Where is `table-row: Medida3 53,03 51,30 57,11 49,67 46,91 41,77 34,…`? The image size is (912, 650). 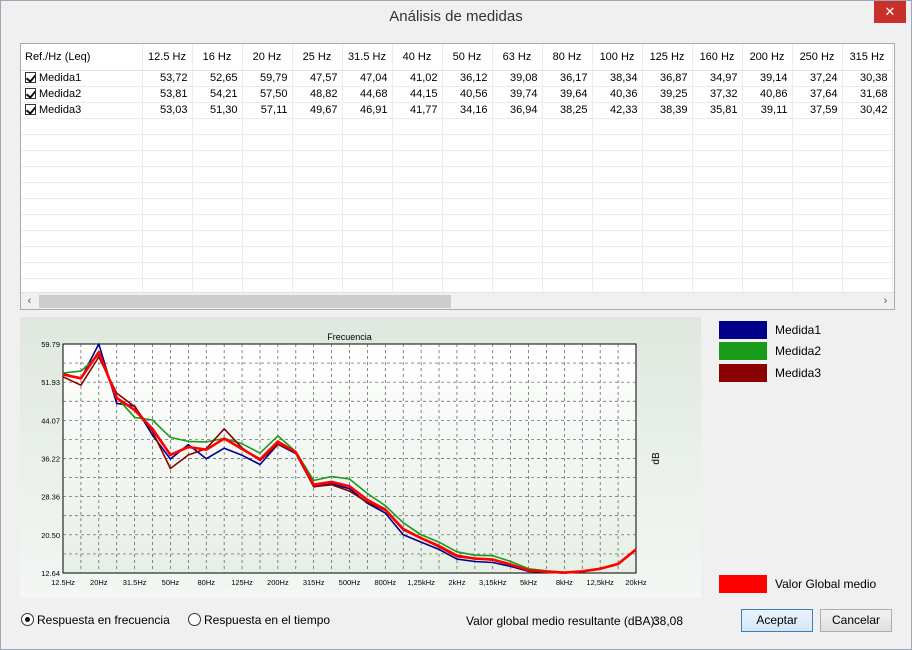 table-row: Medida3 53,03 51,30 57,11 49,67 46,91 41,77 34,… is located at coordinates (457, 110).